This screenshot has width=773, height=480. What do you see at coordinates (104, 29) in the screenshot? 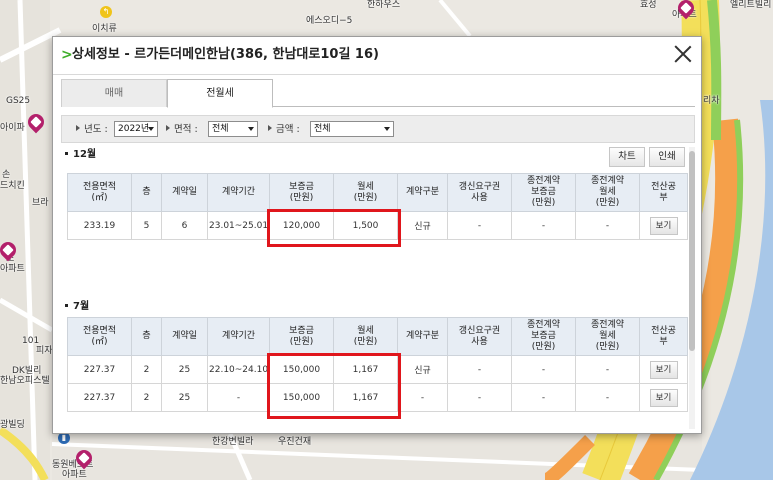
I see `map-label: 이치류` at bounding box center [104, 29].